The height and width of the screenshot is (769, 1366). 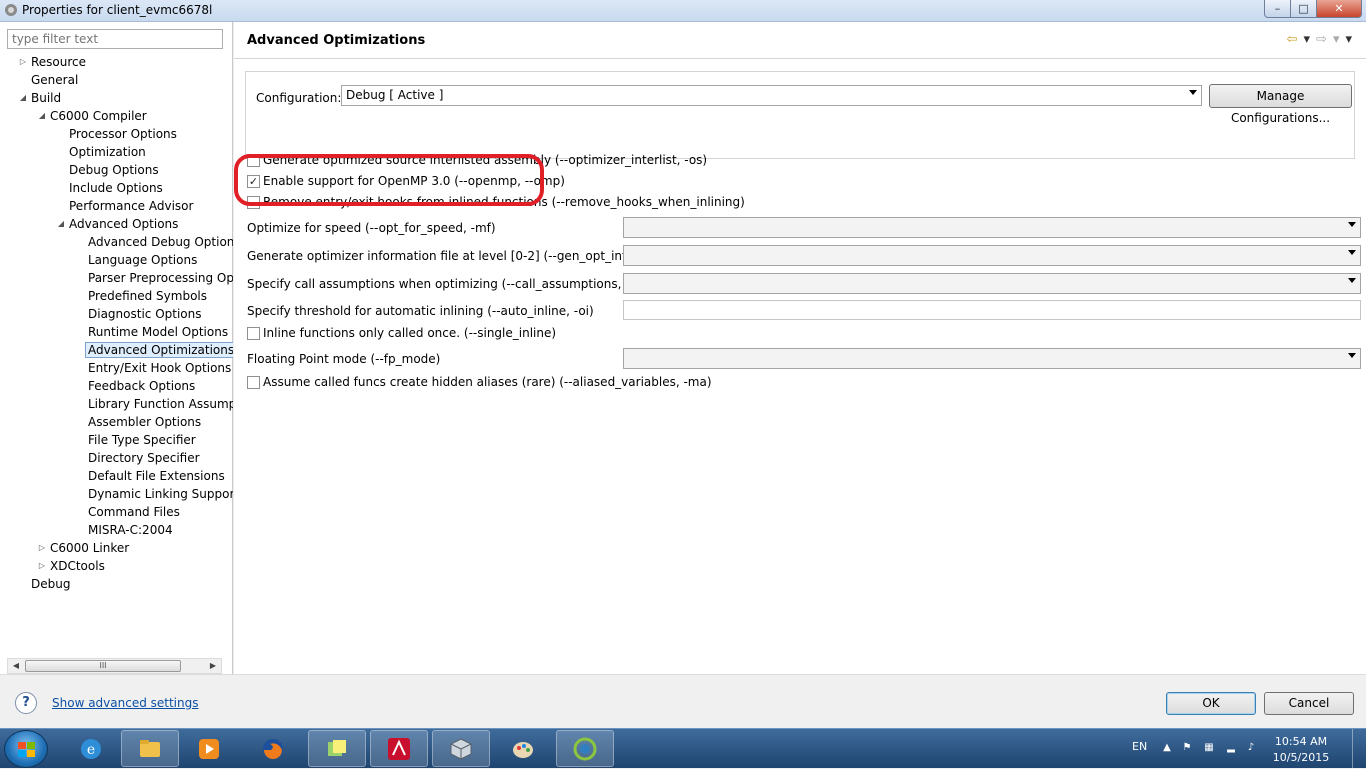 I want to click on view-menu-chevron-icon: ▾, so click(x=1348, y=39).